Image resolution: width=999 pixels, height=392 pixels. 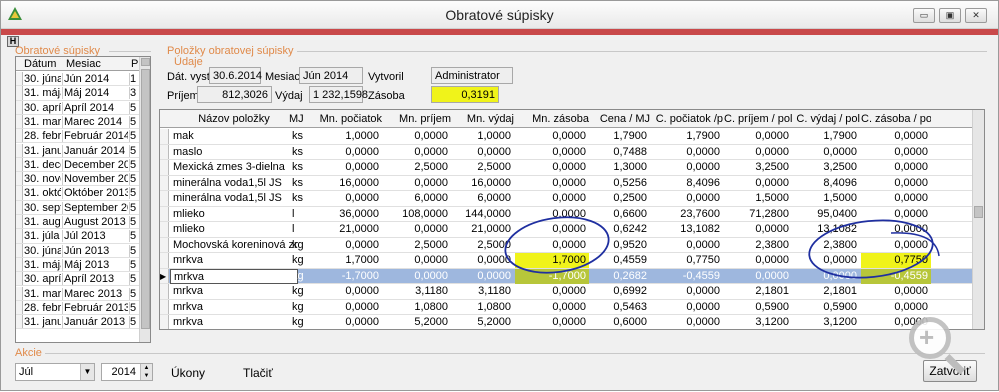 What do you see at coordinates (927, 337) in the screenshot?
I see `zoom-plus-icon: +` at bounding box center [927, 337].